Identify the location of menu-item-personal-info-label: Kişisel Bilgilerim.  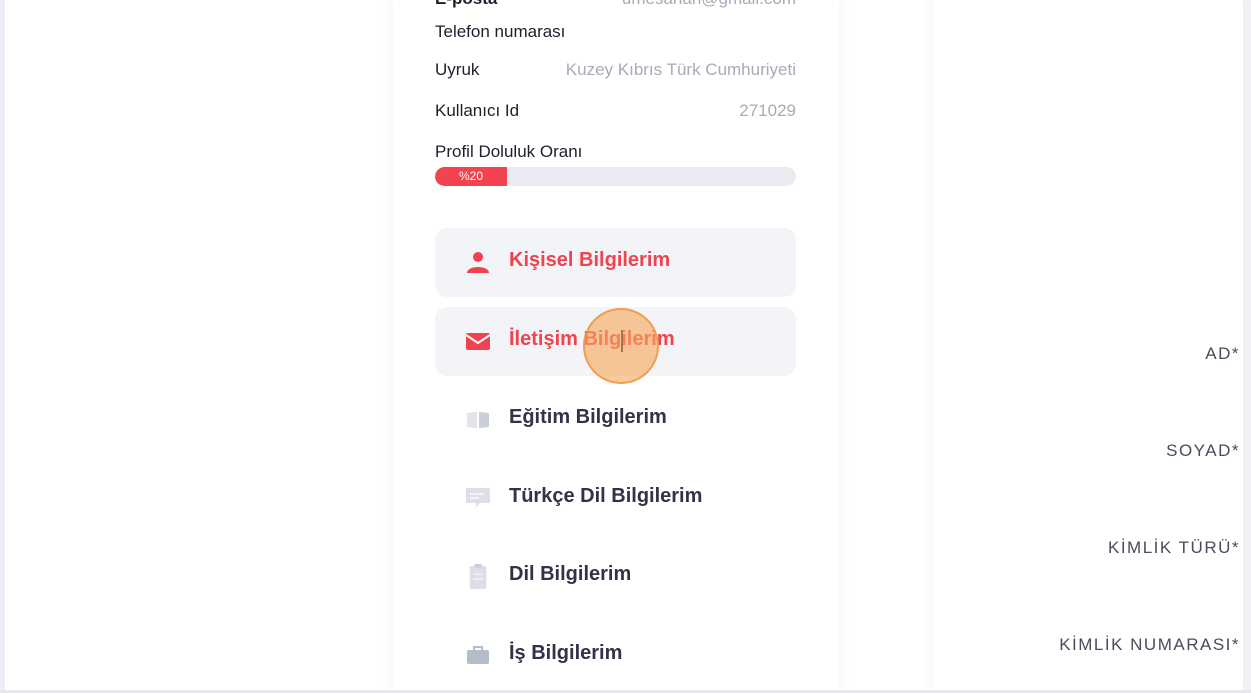
(590, 260).